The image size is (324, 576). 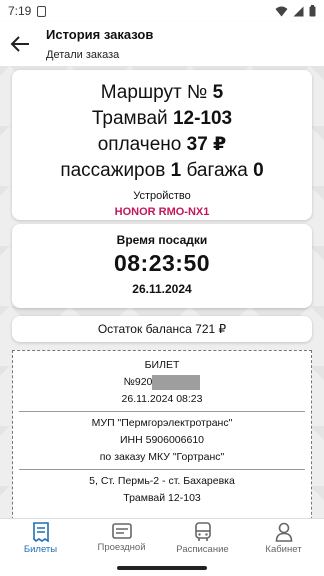 I want to click on back-button, so click(x=20, y=44).